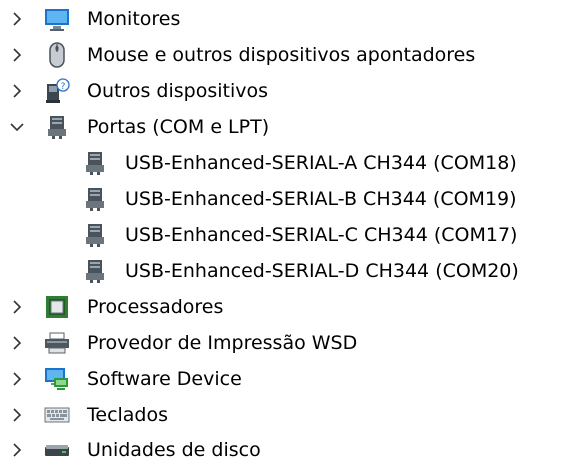 This screenshot has height=469, width=571. What do you see at coordinates (57, 415) in the screenshot?
I see `keyboard-icon` at bounding box center [57, 415].